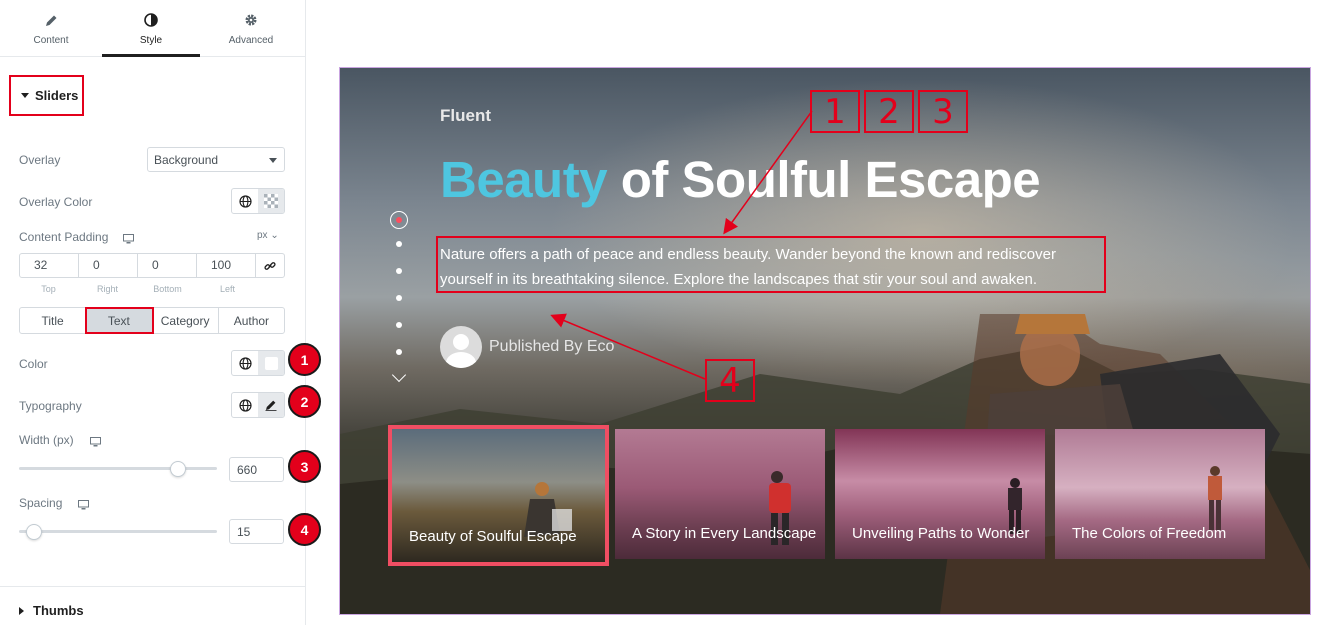  I want to click on badge-1: 1, so click(304, 359).